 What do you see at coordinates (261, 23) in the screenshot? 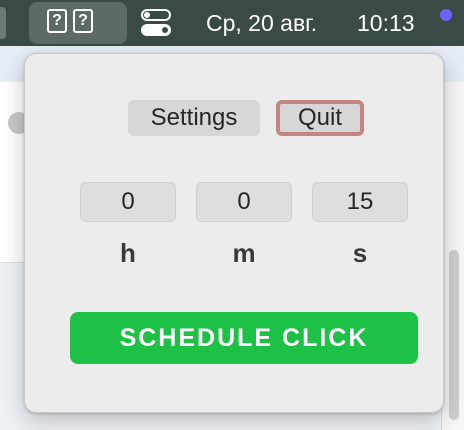
I see `menu-bar-date: Ср, 20 авг.` at bounding box center [261, 23].